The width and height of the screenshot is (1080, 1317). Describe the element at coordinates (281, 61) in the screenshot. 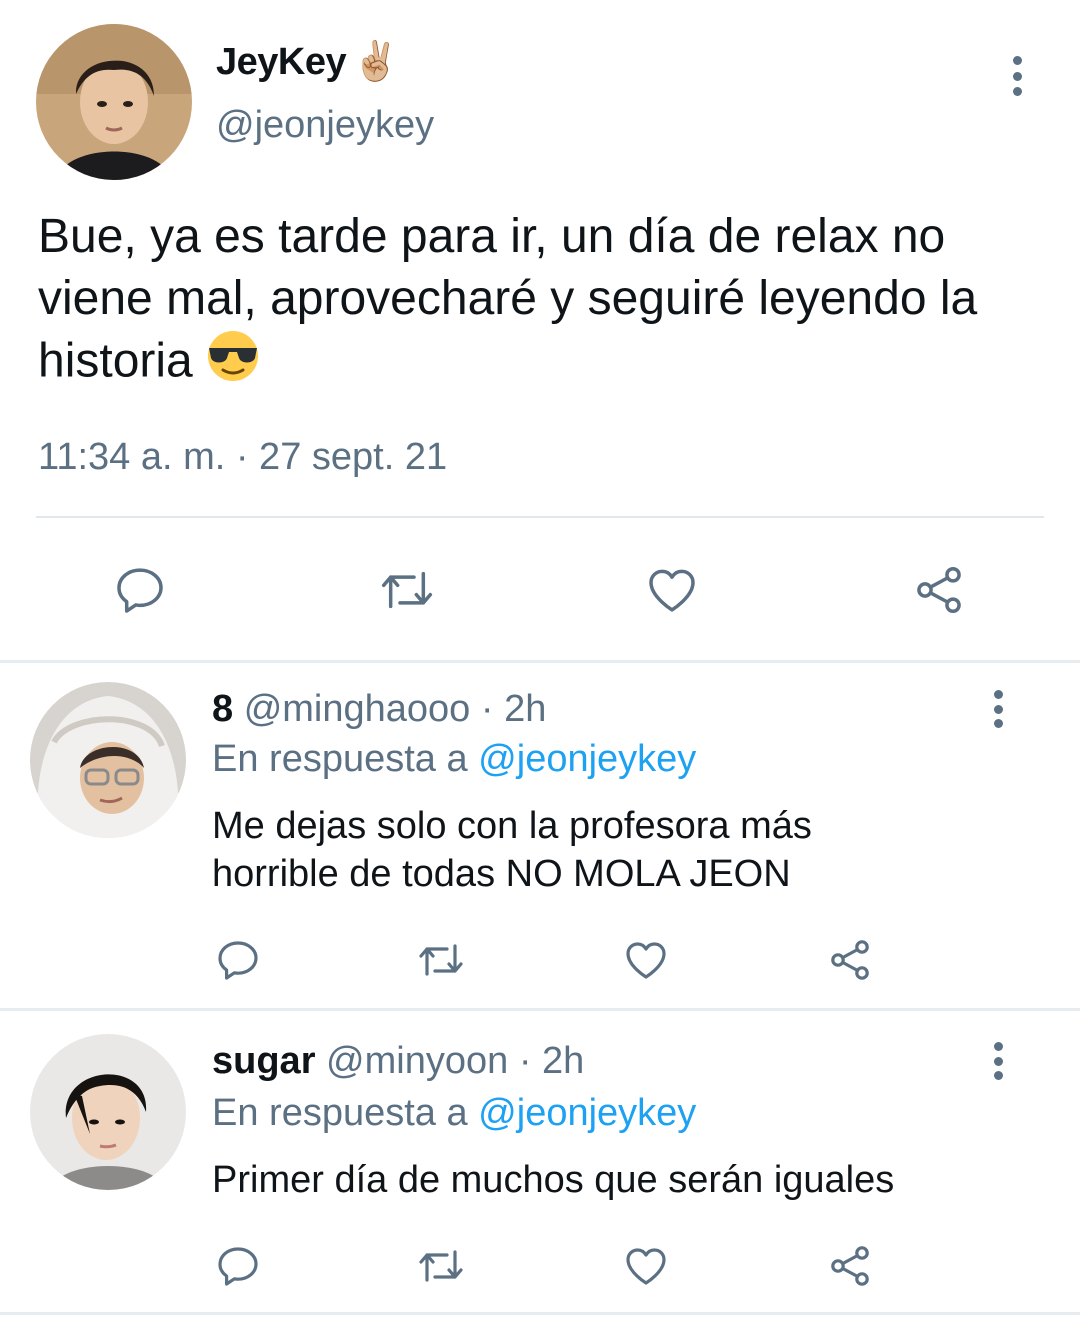

I see `author-name-text: JeyKey` at that location.